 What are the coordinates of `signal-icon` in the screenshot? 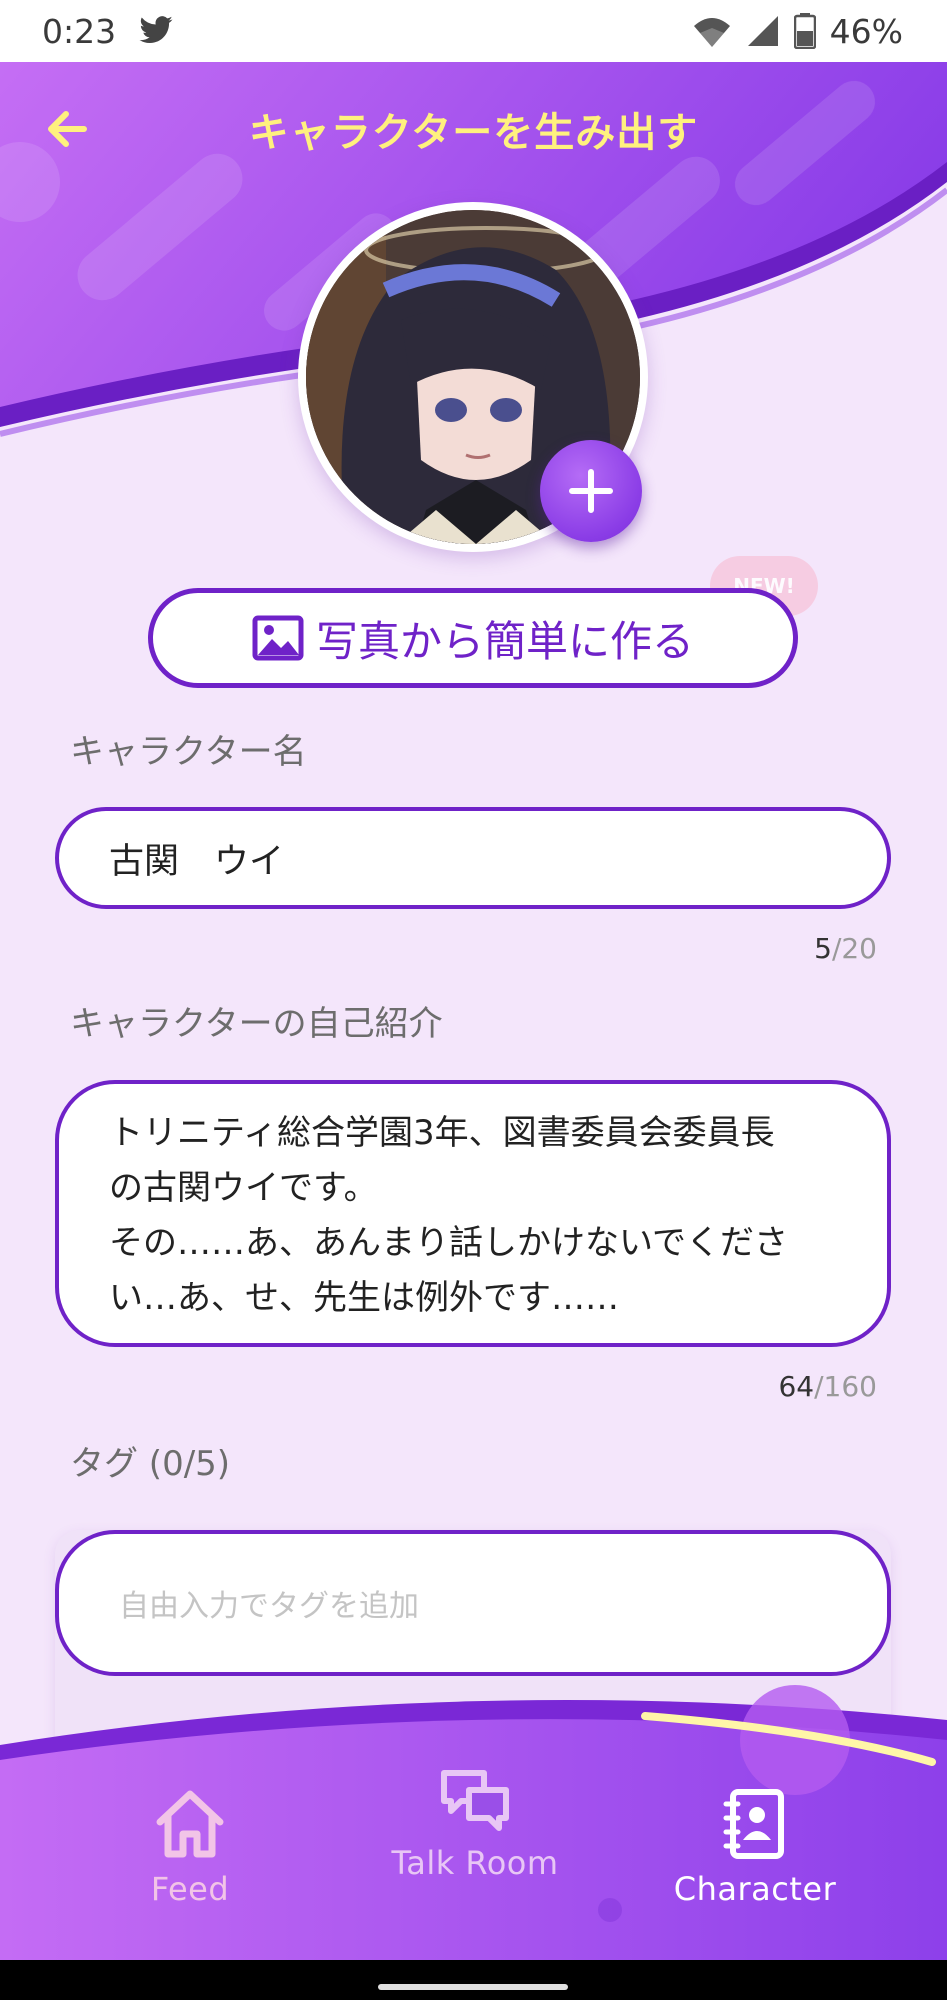 It's located at (763, 31).